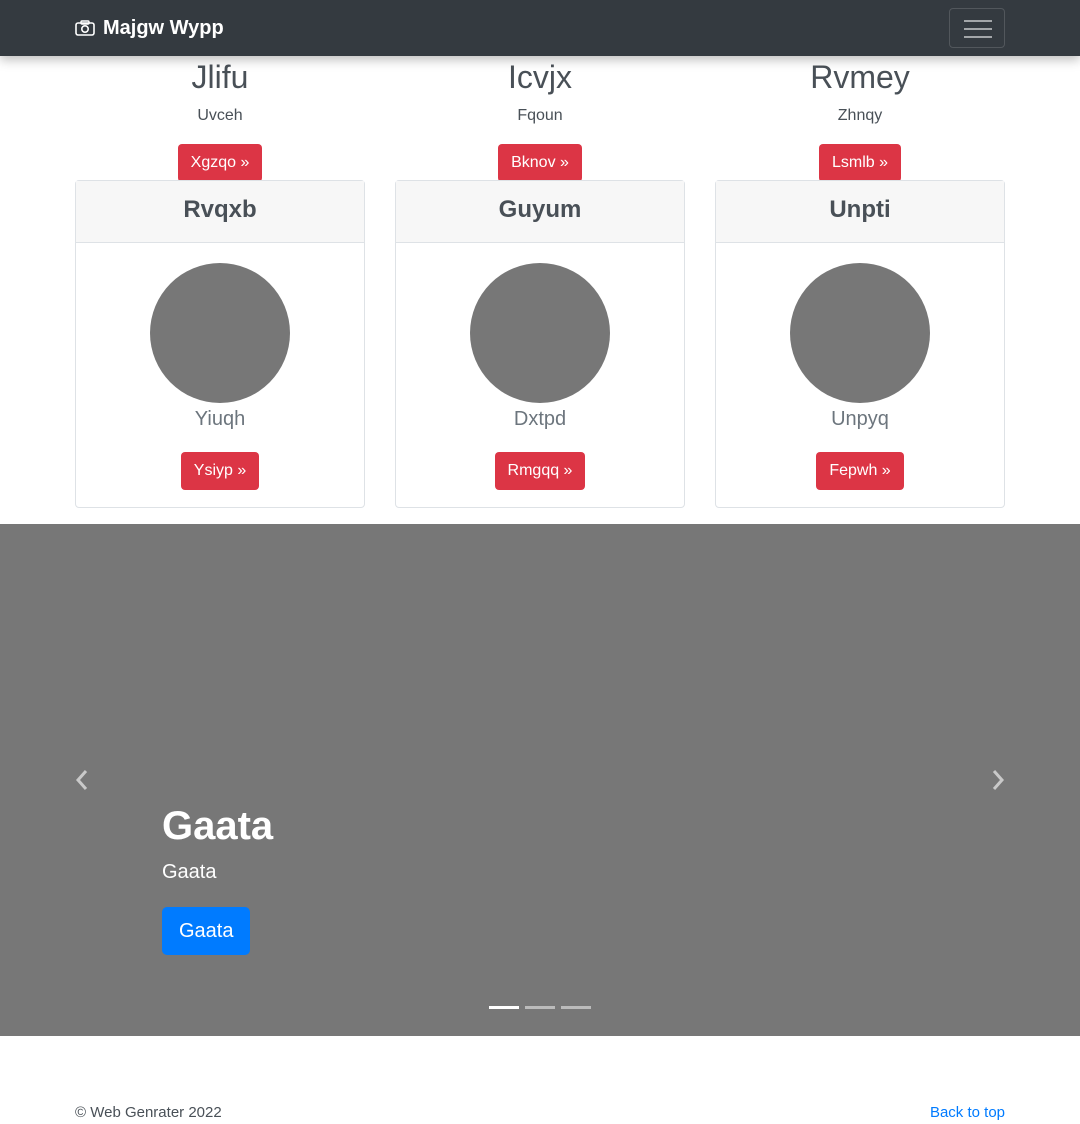 The image size is (1080, 1124). I want to click on card-subtitle: Unpyq, so click(860, 419).